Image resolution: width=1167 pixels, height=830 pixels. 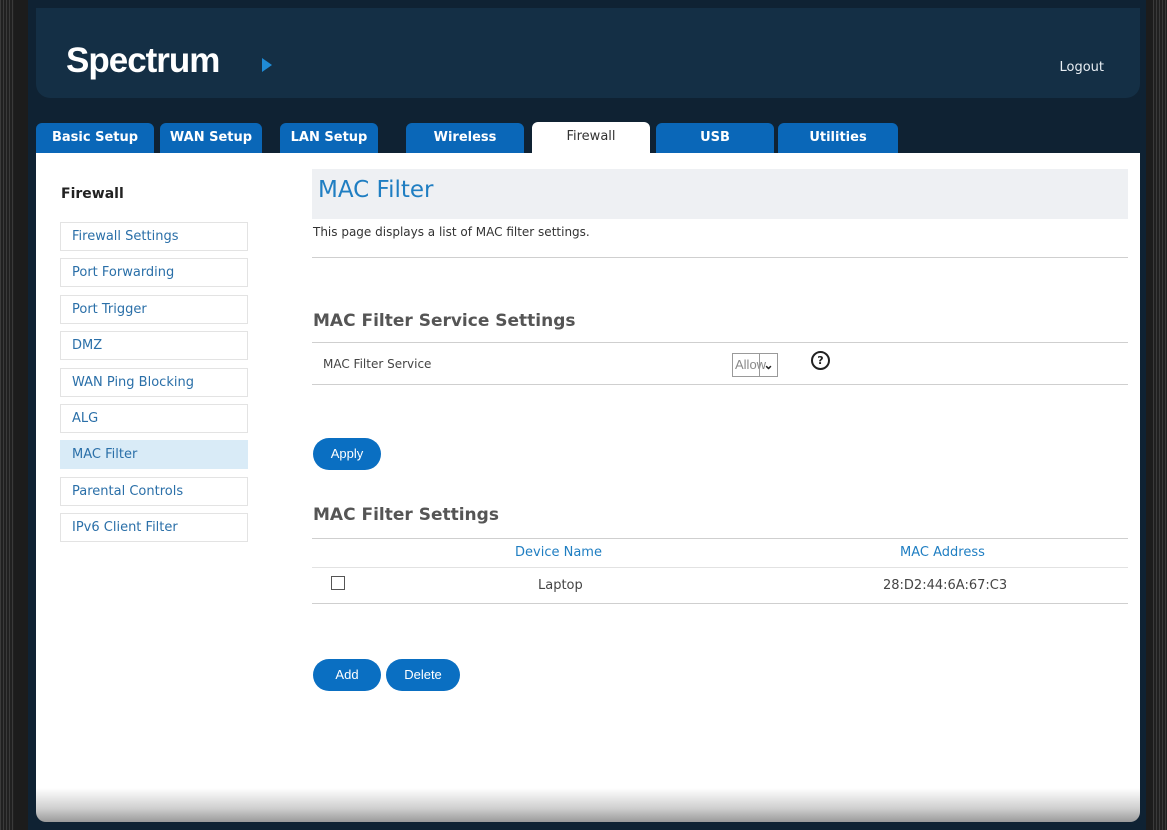 What do you see at coordinates (338, 583) in the screenshot?
I see `row-select-checkbox` at bounding box center [338, 583].